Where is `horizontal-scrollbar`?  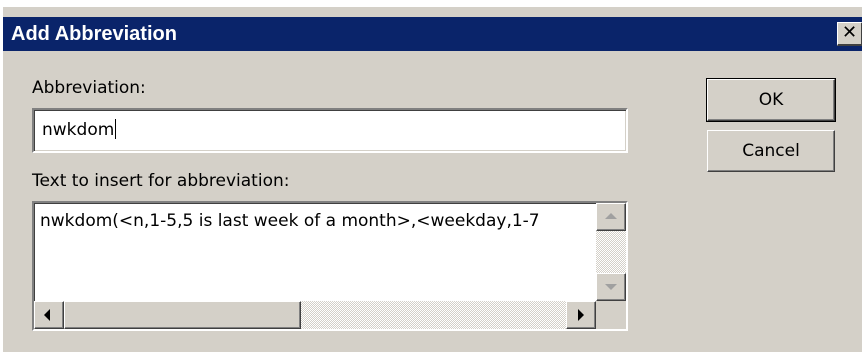
horizontal-scrollbar is located at coordinates (315, 315).